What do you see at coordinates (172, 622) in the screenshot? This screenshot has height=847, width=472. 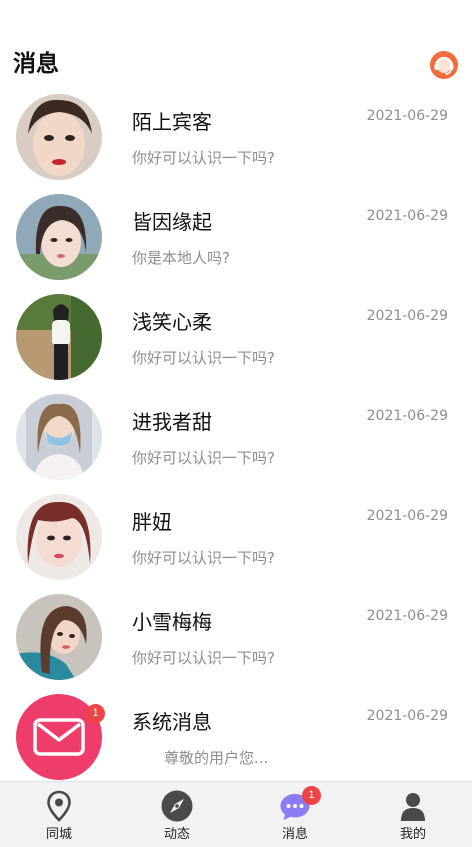 I see `contact-name: 小雪梅梅` at bounding box center [172, 622].